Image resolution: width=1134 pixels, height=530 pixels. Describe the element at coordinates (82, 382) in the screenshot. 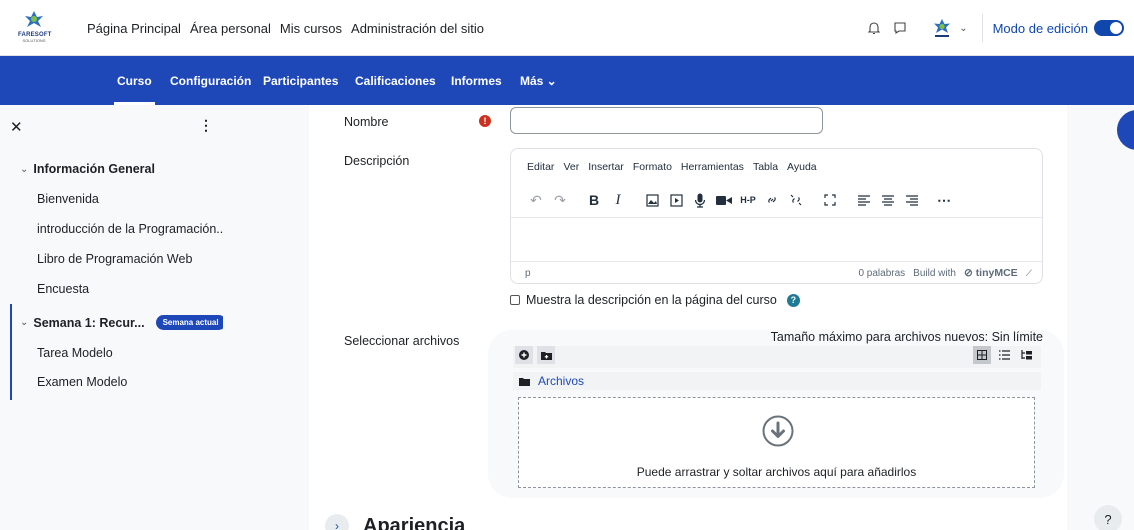

I see `course-index-link: Examen Modelo` at that location.